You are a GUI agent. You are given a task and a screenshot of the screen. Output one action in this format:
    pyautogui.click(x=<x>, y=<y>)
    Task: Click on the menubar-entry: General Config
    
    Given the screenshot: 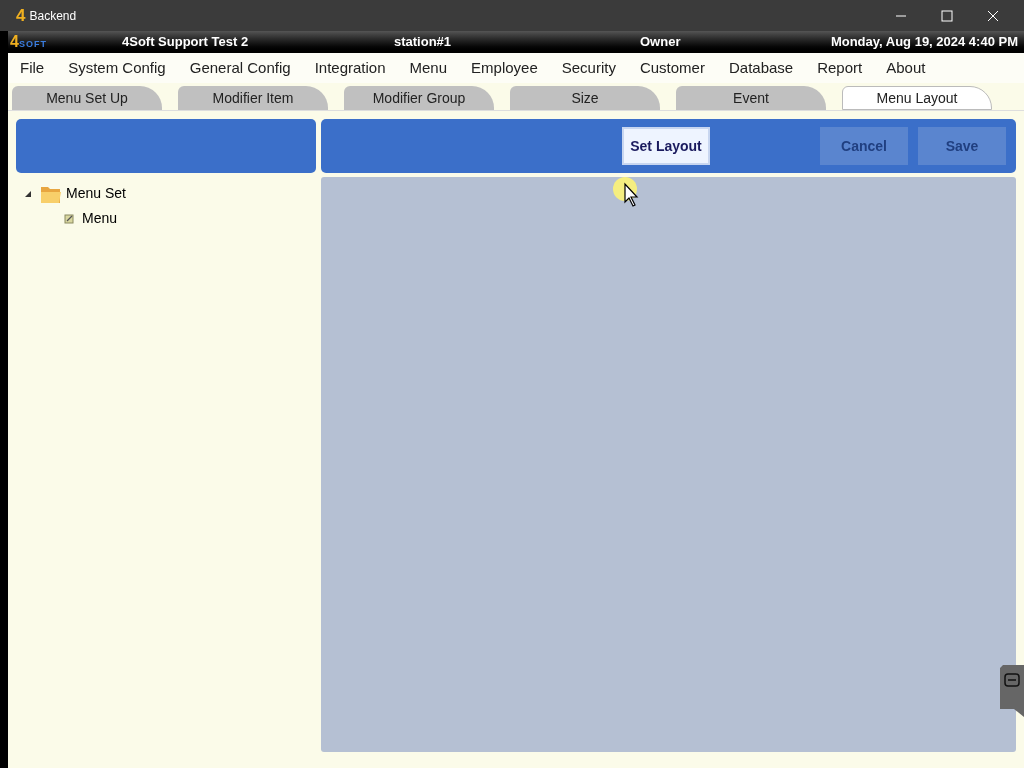 What is the action you would take?
    pyautogui.click(x=240, y=68)
    